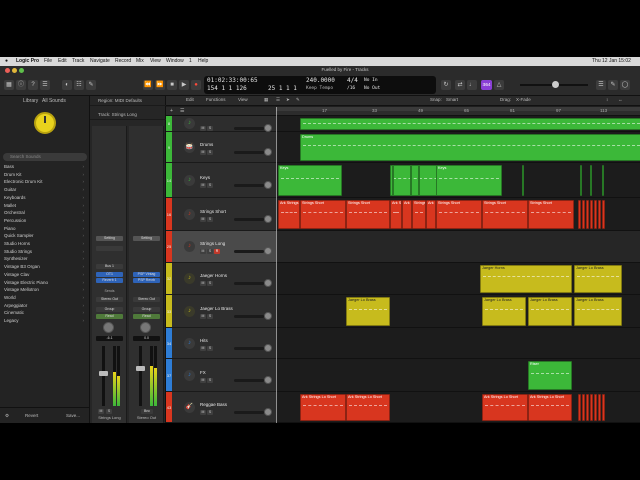  I want to click on menu-1: 1, so click(190, 61).